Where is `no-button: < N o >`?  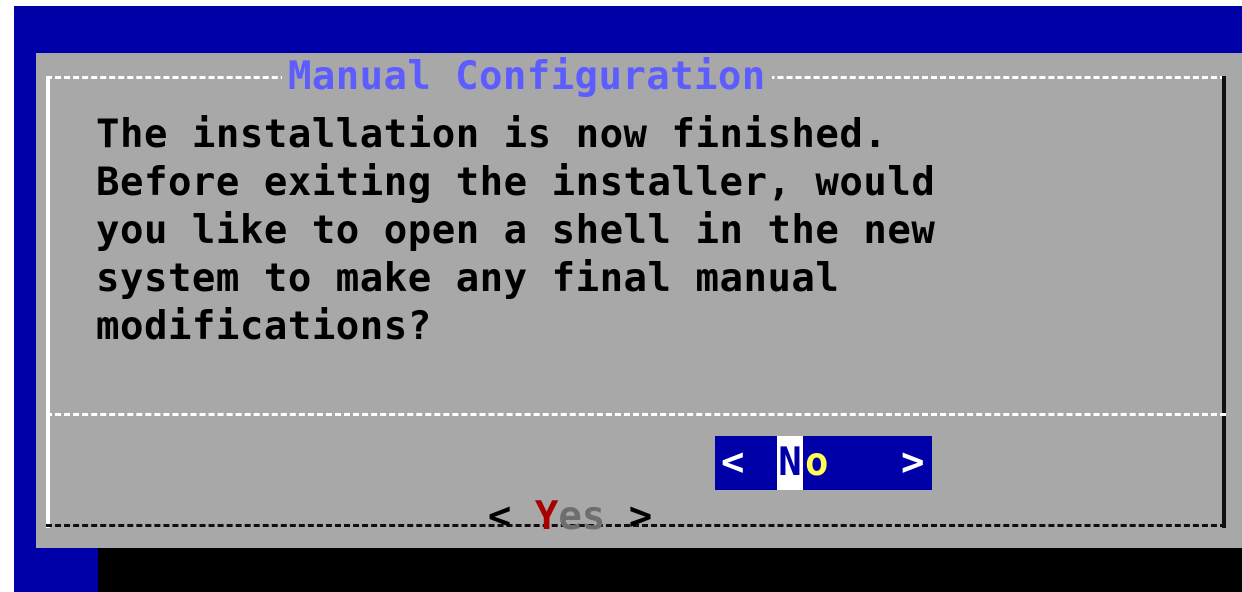
no-button: < N o > is located at coordinates (823, 463).